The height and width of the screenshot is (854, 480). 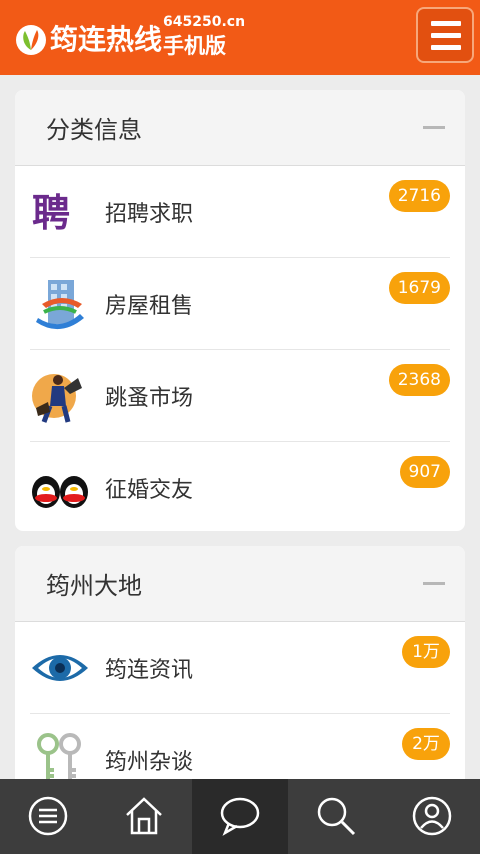 I want to click on section-title: 分类信息, so click(x=94, y=130).